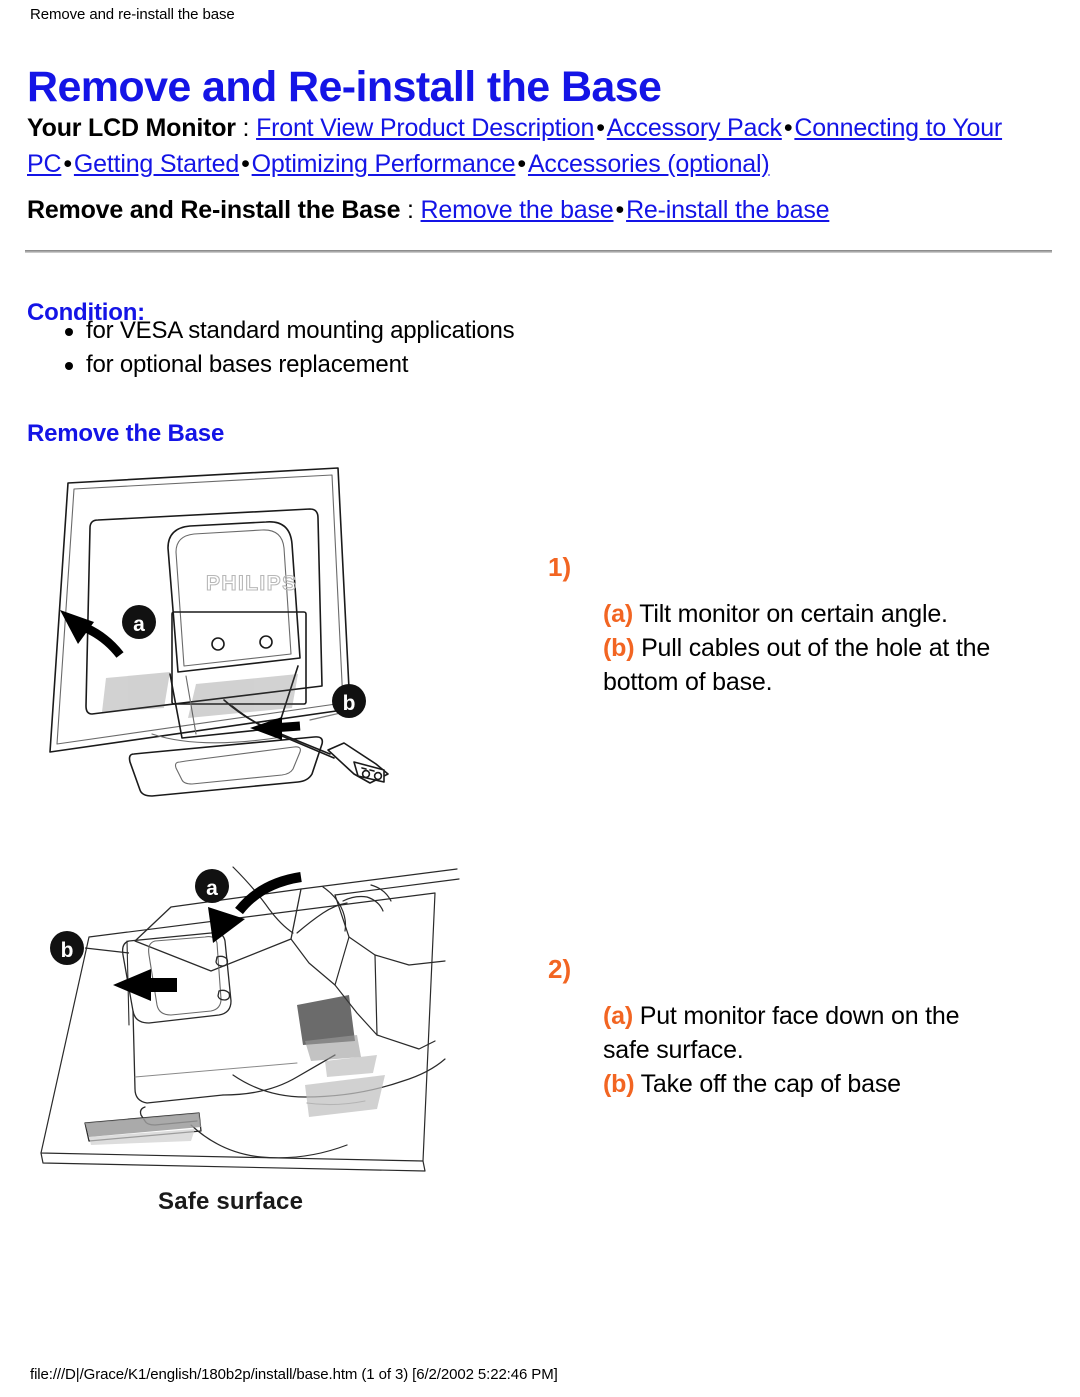 This screenshot has width=1080, height=1397. I want to click on page-title: Remove and Re-install the Base, so click(344, 86).